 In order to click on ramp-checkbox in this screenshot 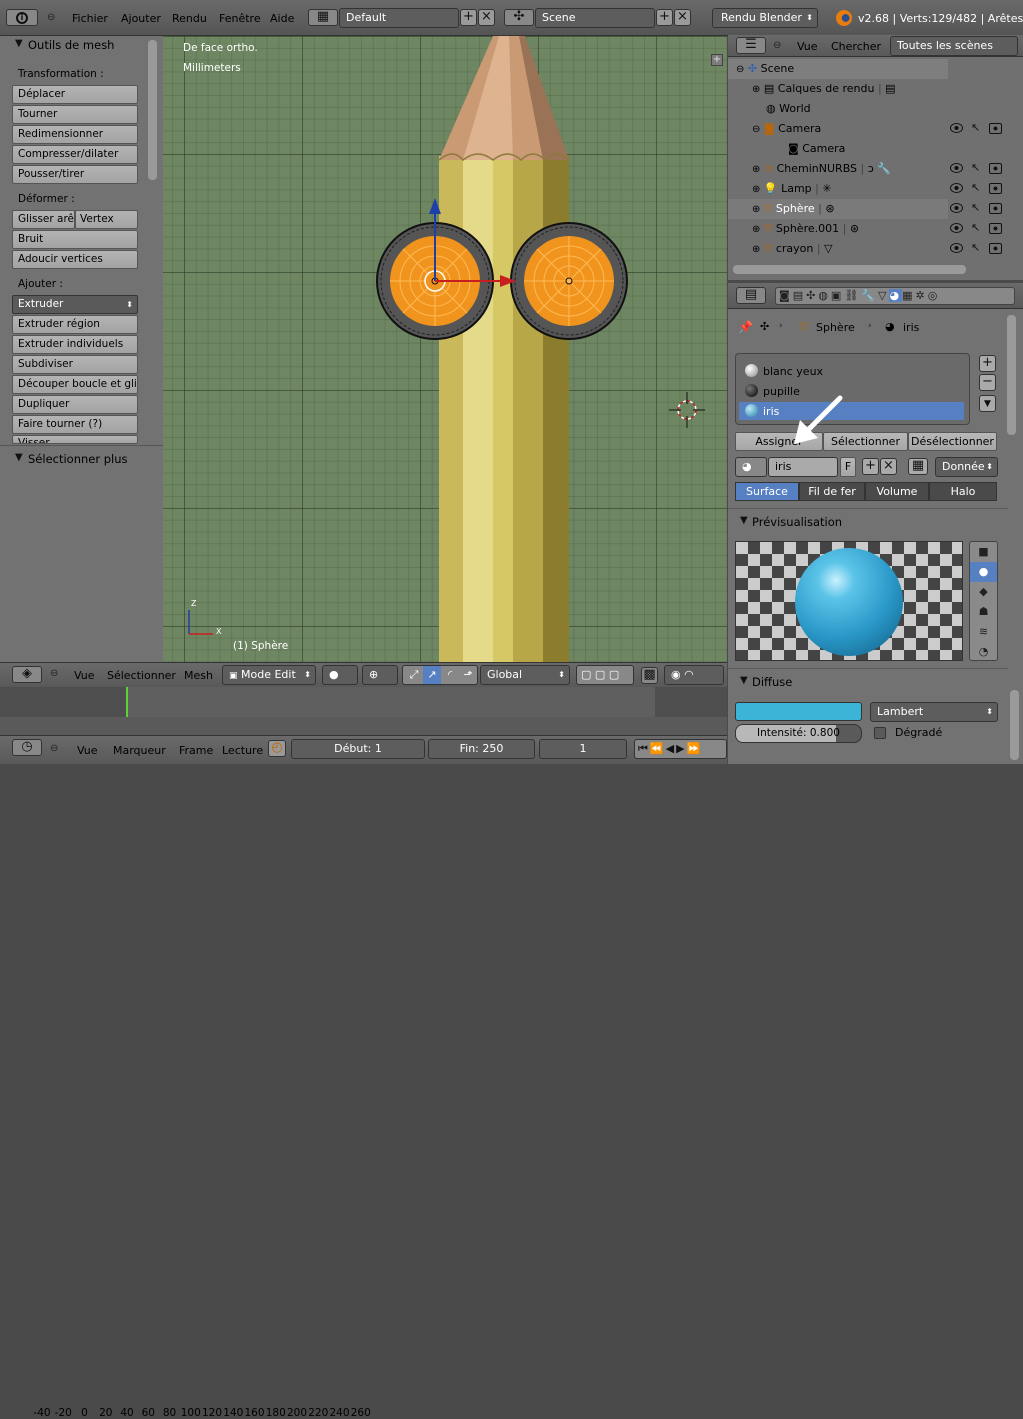, I will do `click(880, 733)`.